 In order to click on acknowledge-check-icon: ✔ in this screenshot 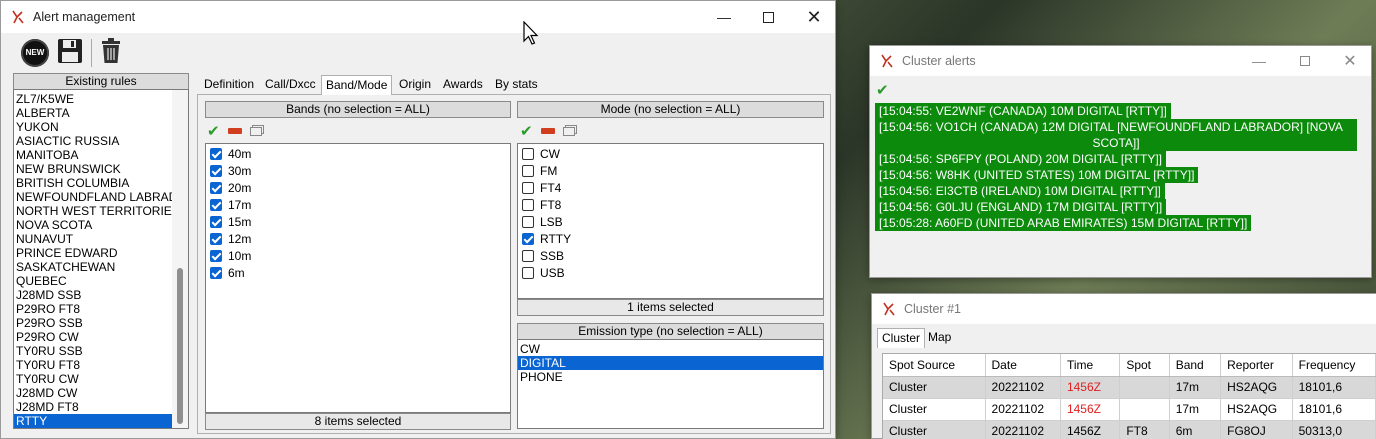, I will do `click(882, 90)`.